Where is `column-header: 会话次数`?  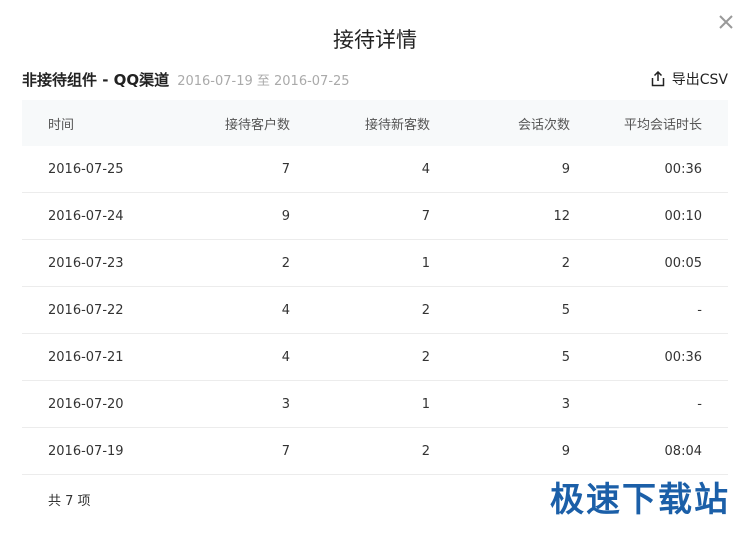 column-header: 会话次数 is located at coordinates (512, 123).